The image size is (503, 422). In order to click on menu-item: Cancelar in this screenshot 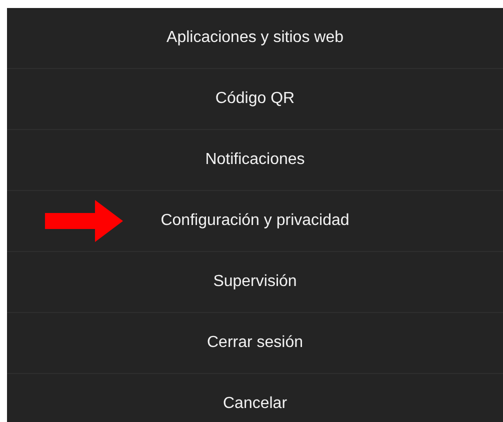, I will do `click(255, 404)`.